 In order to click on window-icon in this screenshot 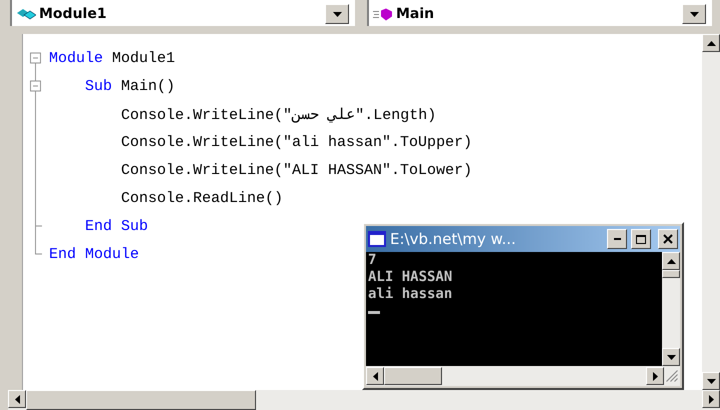, I will do `click(377, 239)`.